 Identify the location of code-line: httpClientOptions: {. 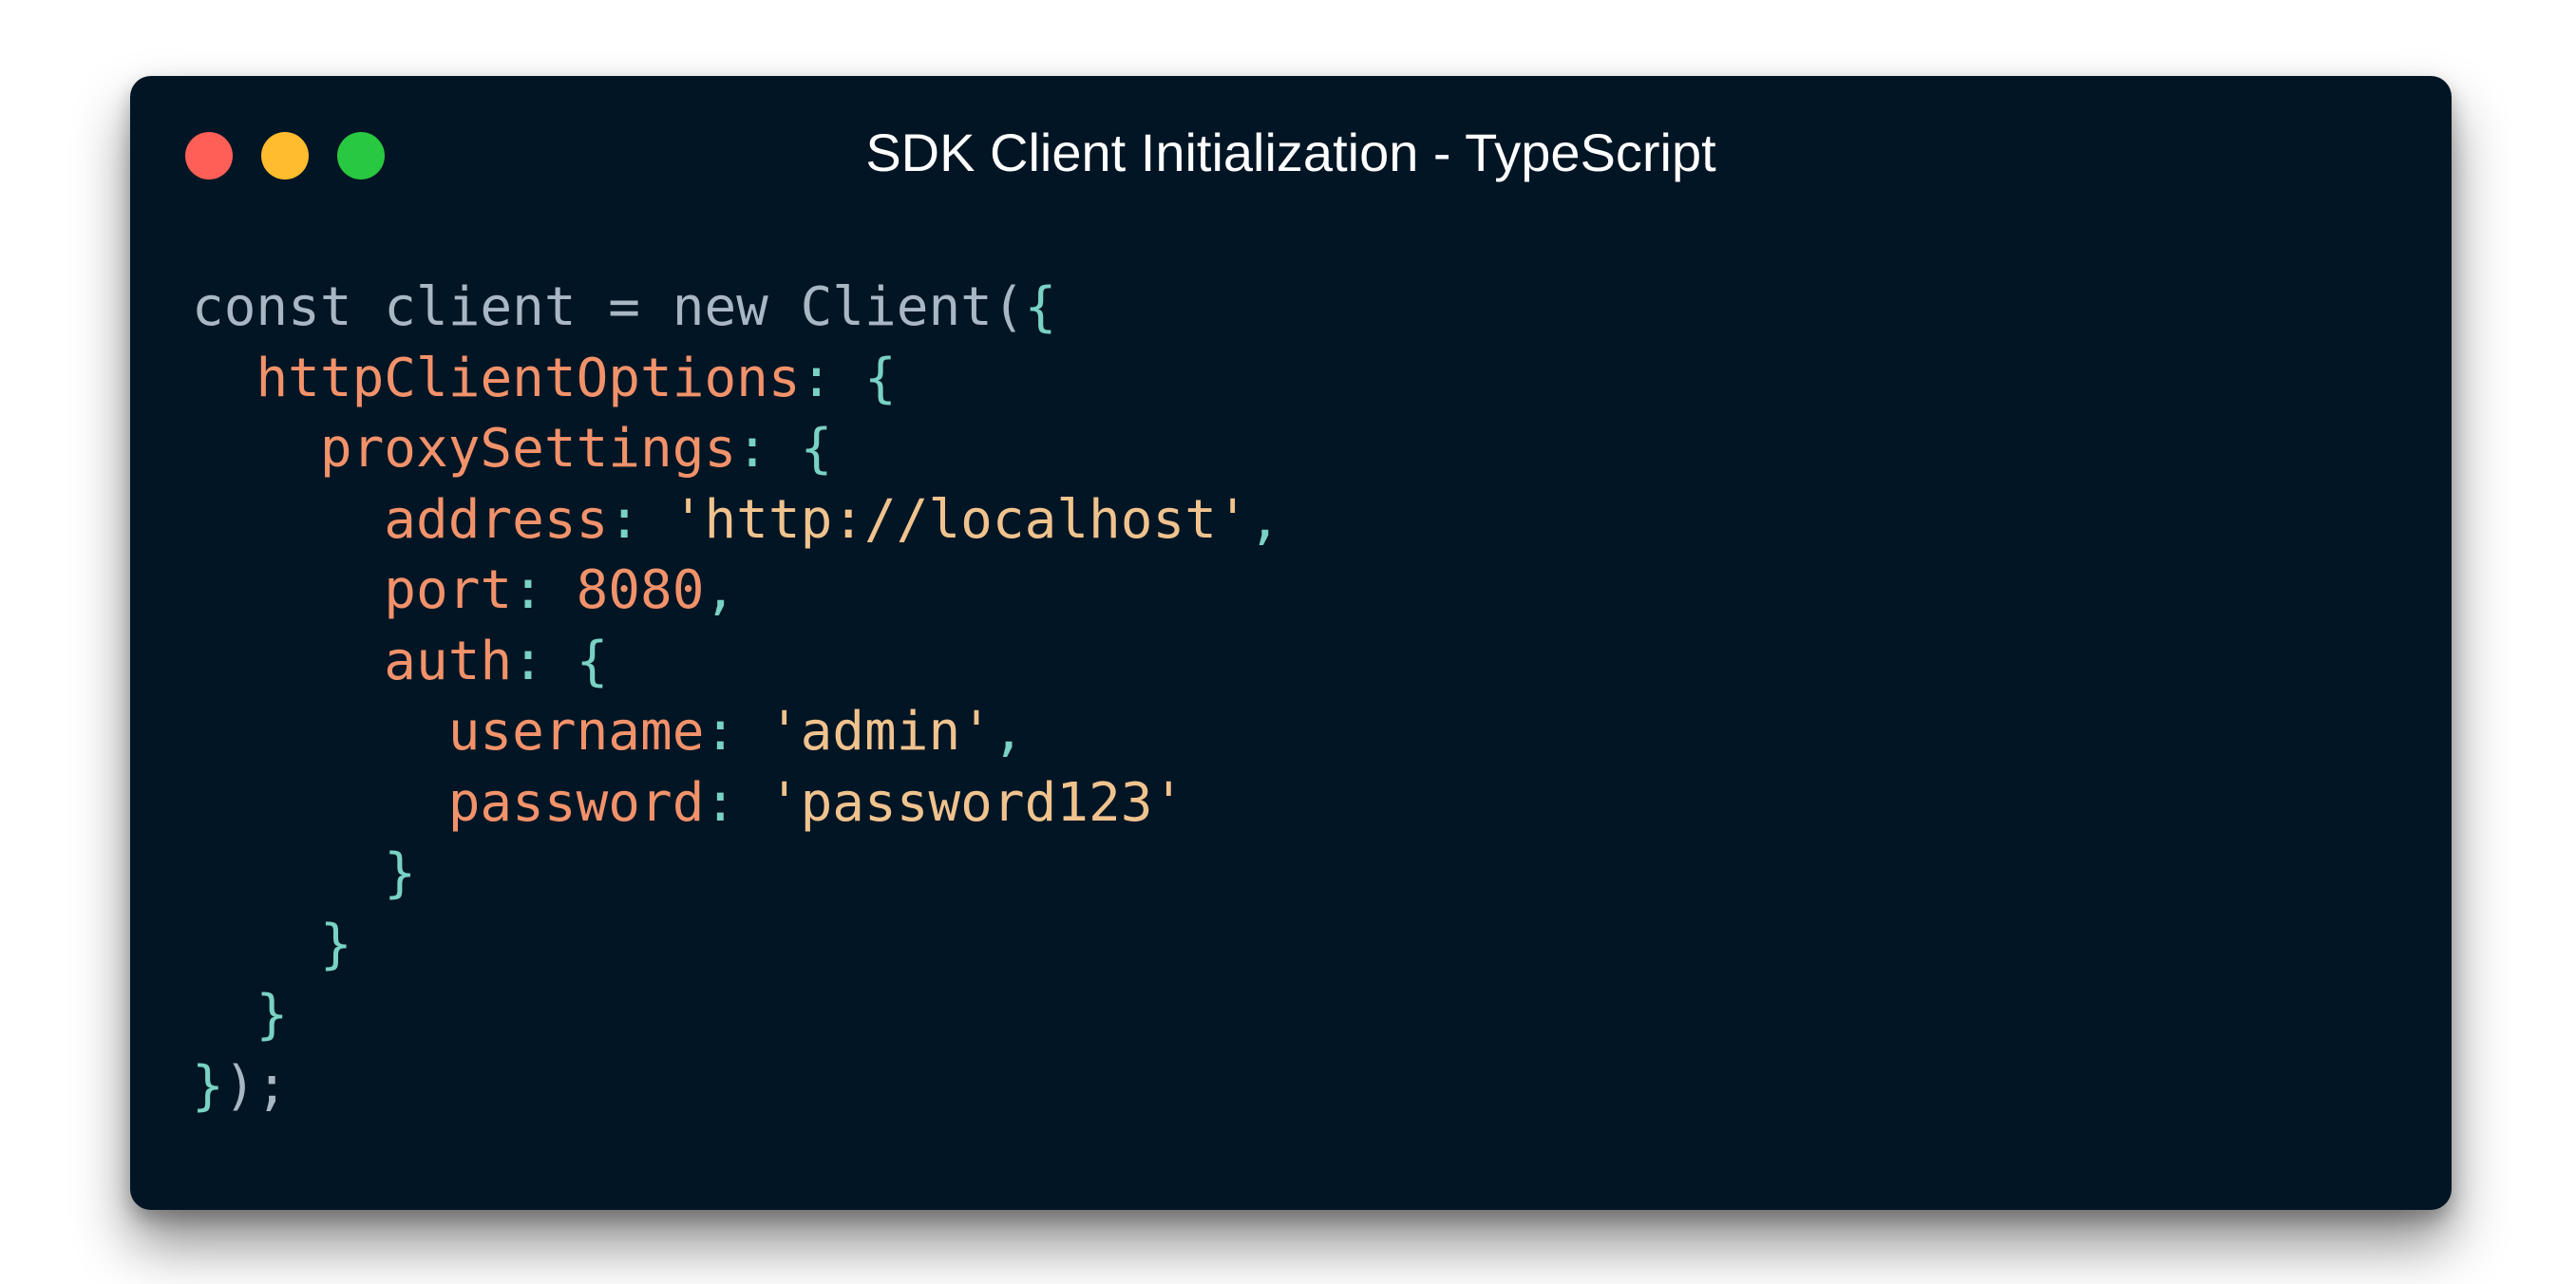
(736, 379).